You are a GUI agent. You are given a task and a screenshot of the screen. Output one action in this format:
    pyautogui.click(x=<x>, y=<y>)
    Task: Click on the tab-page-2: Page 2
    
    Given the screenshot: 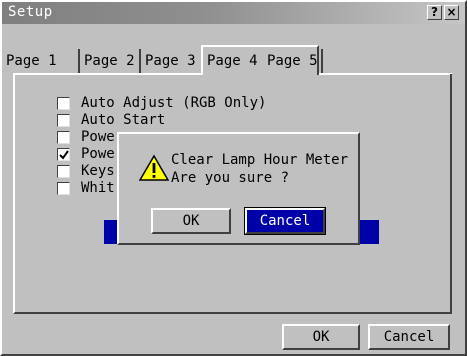 What is the action you would take?
    pyautogui.click(x=109, y=61)
    